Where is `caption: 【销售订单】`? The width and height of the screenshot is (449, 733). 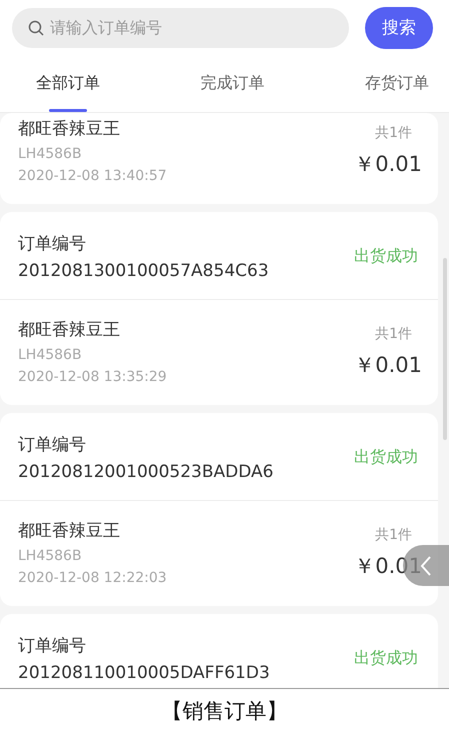 caption: 【销售订单】 is located at coordinates (225, 711).